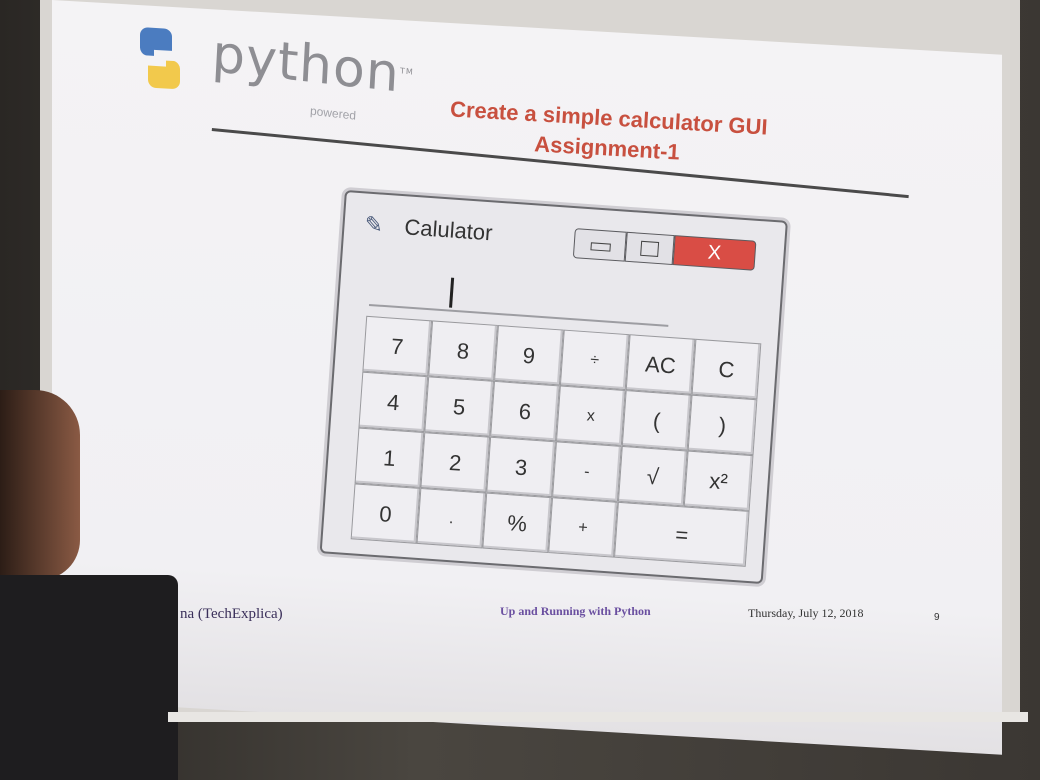 The width and height of the screenshot is (1040, 780). What do you see at coordinates (397, 346) in the screenshot?
I see `seven-button: 7` at bounding box center [397, 346].